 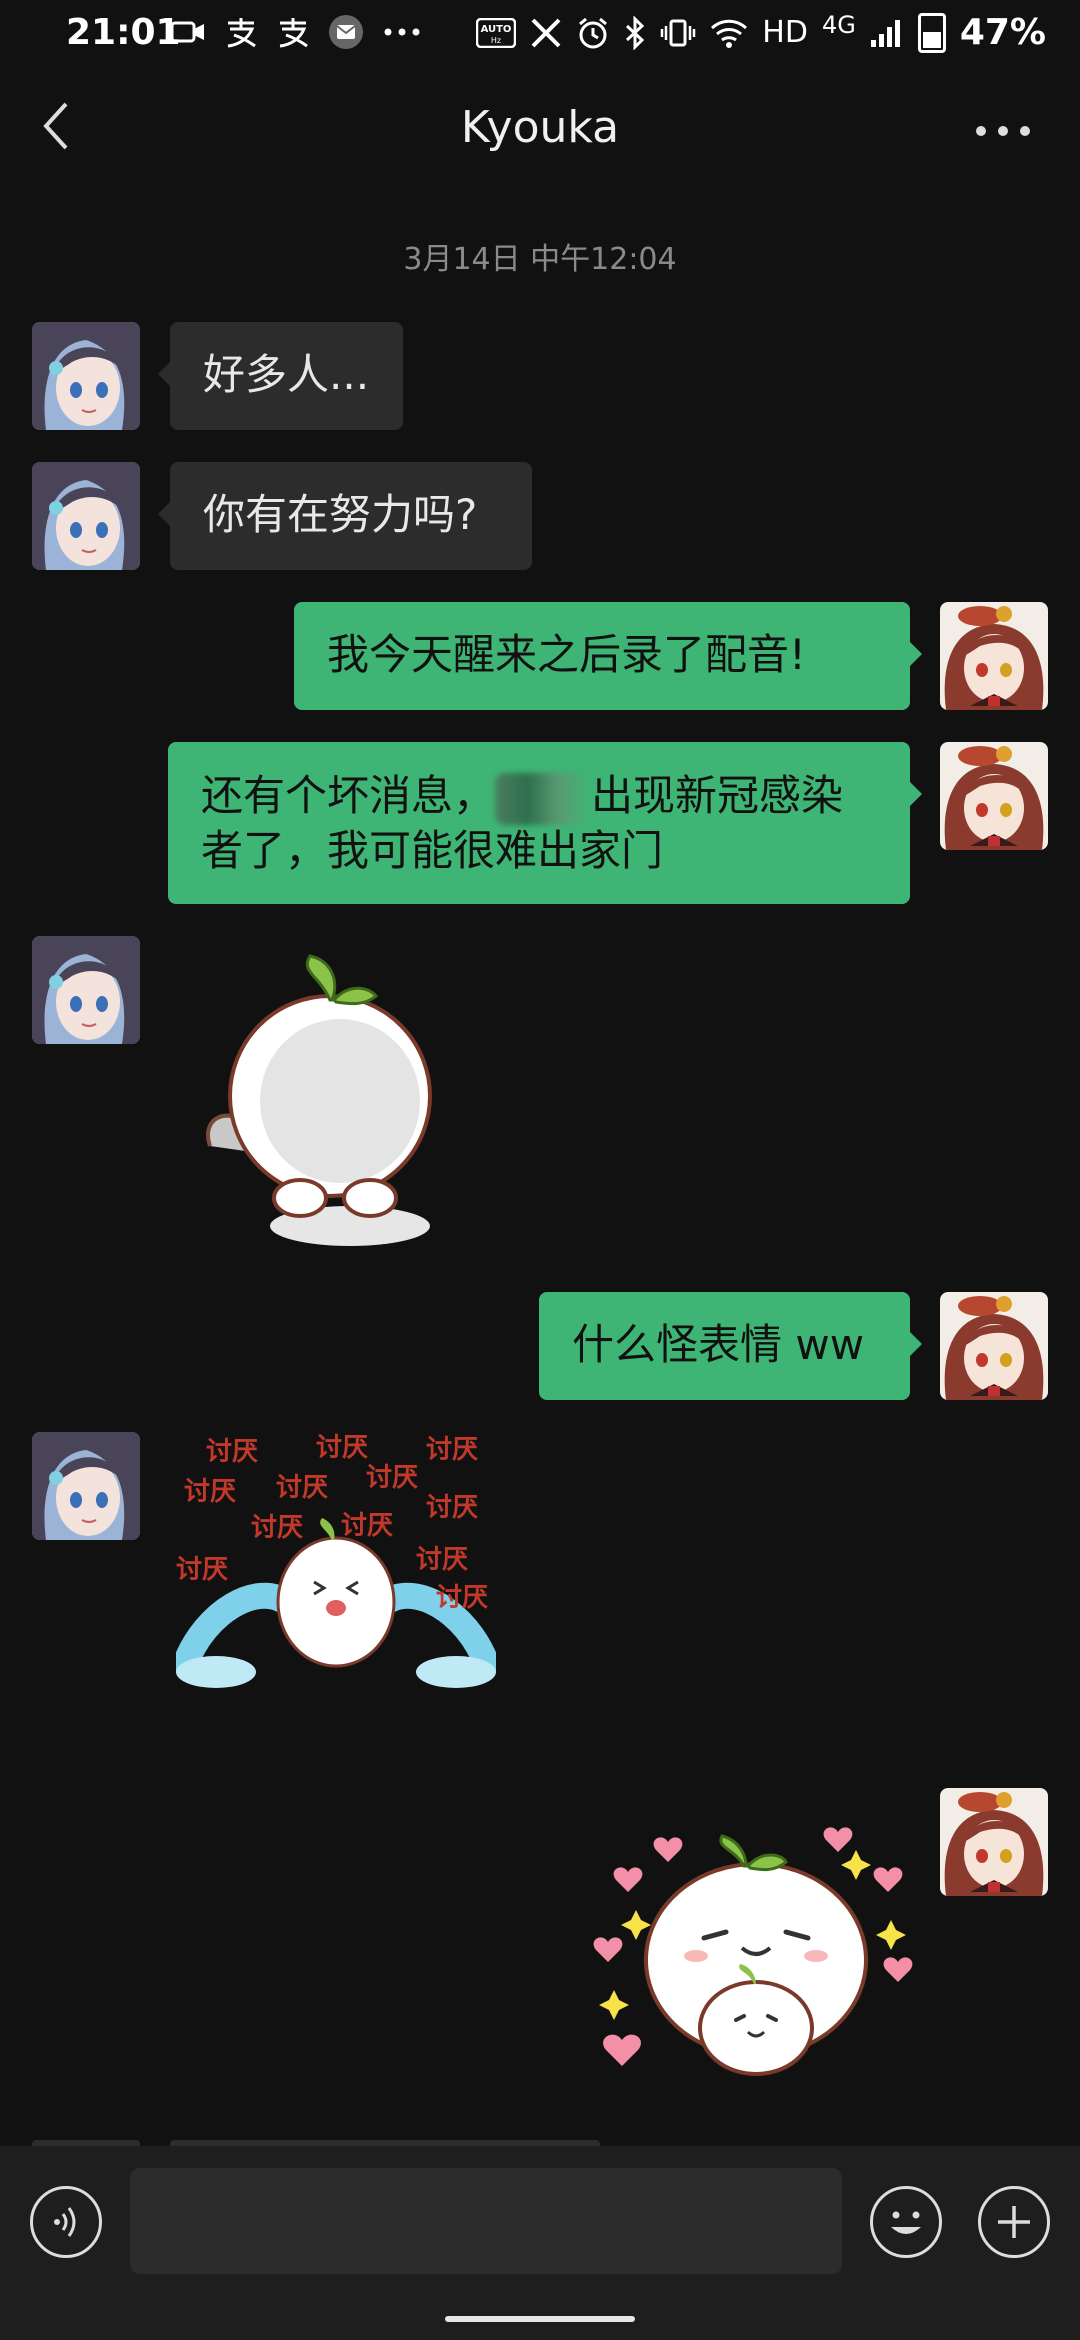 I want to click on redacted-region, so click(x=543, y=798).